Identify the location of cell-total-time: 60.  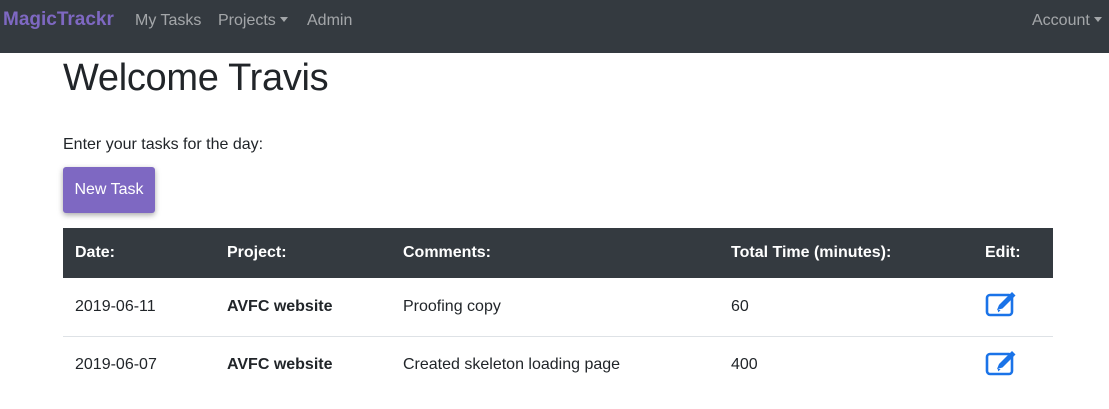
(846, 307).